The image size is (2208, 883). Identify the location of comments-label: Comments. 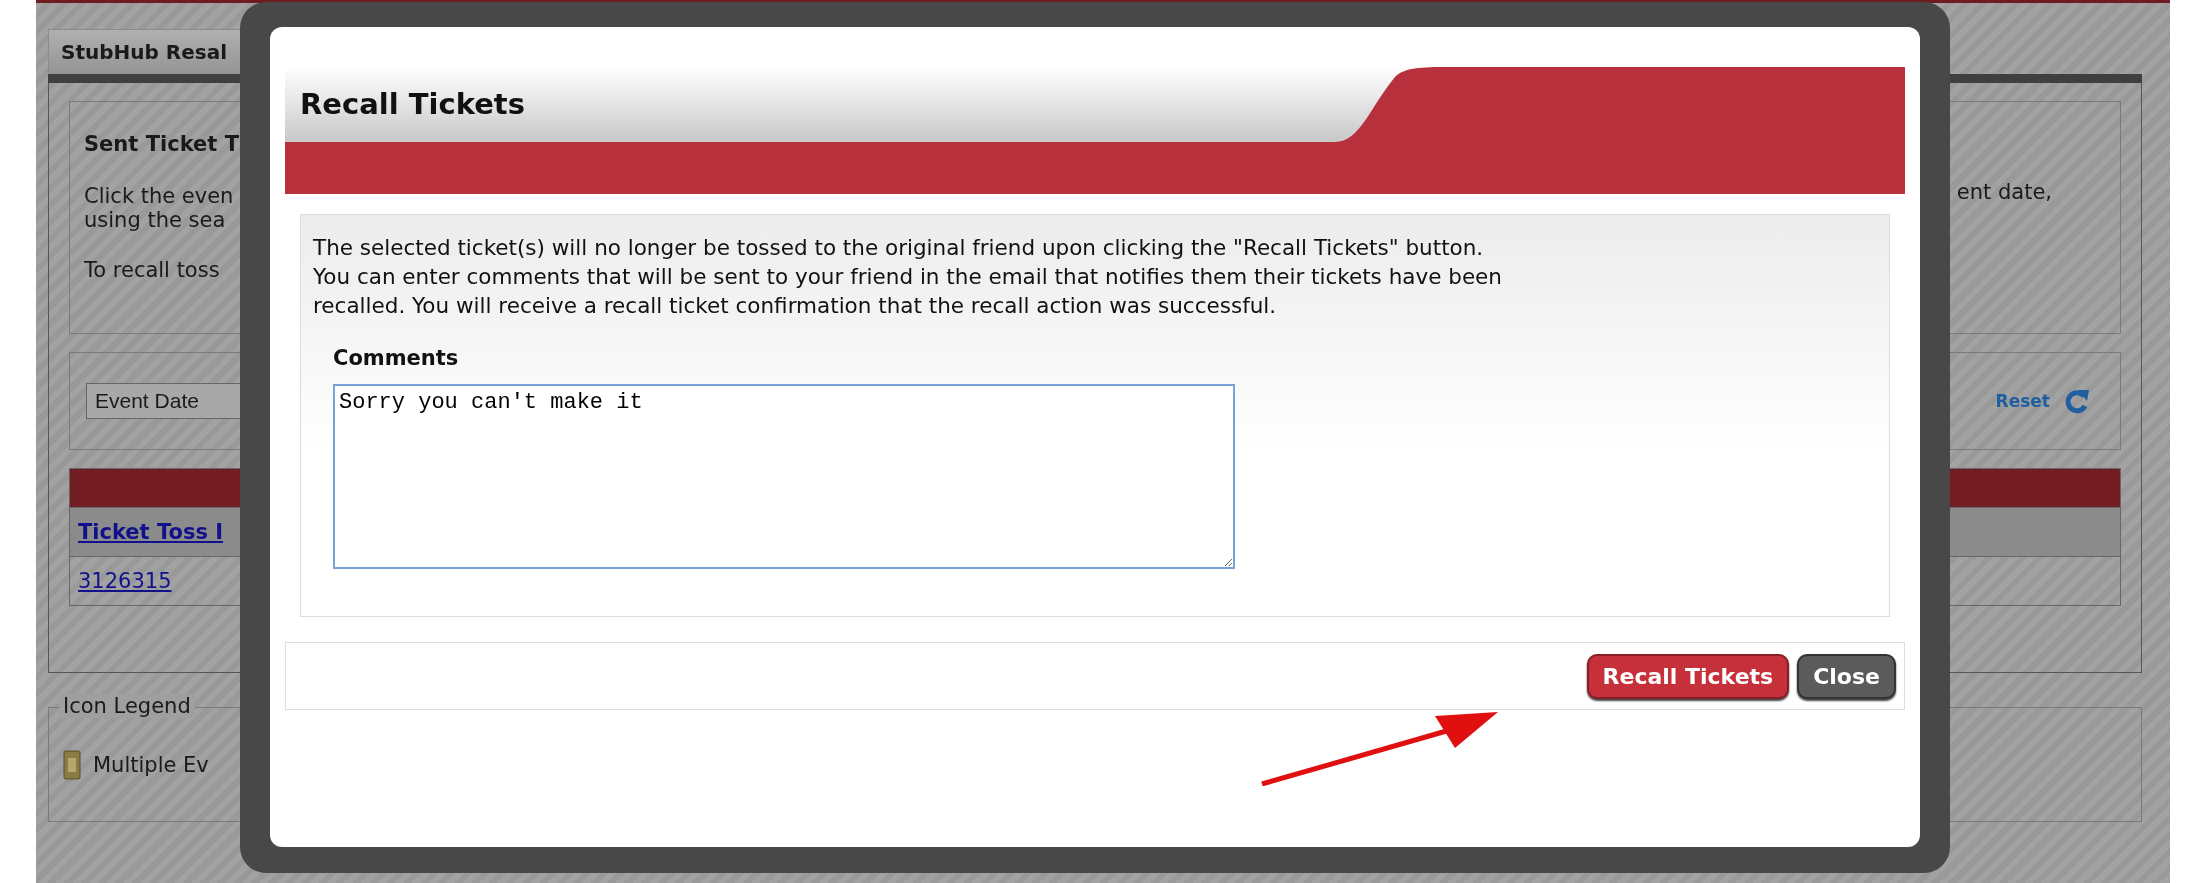
(396, 358).